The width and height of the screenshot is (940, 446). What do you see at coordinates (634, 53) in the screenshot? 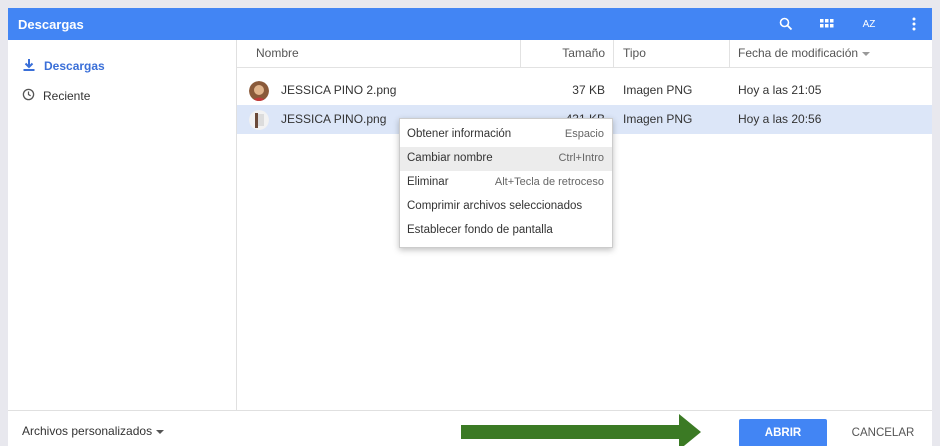
I see `column-header-type: Tipo` at bounding box center [634, 53].